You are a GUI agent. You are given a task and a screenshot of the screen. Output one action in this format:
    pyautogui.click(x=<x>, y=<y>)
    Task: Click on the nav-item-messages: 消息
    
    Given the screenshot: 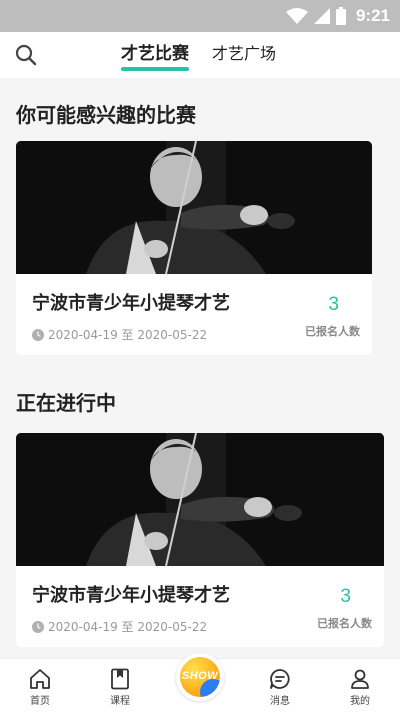 What is the action you would take?
    pyautogui.click(x=280, y=688)
    